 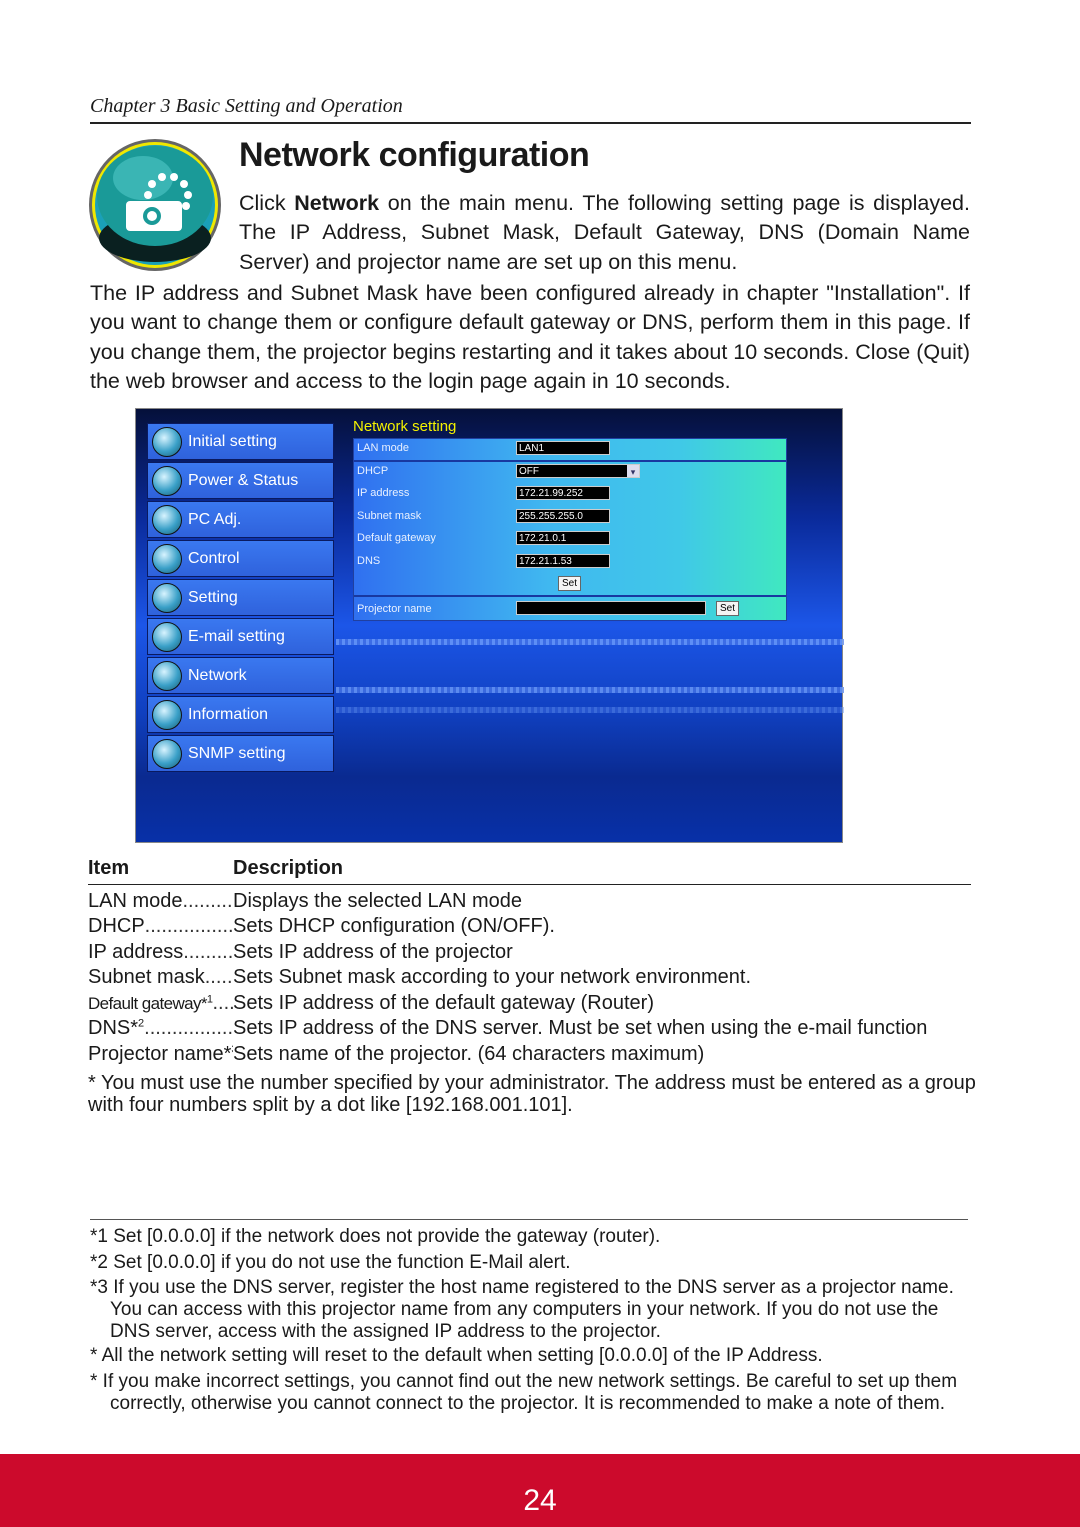 I want to click on dns-label: DNS, so click(x=369, y=561).